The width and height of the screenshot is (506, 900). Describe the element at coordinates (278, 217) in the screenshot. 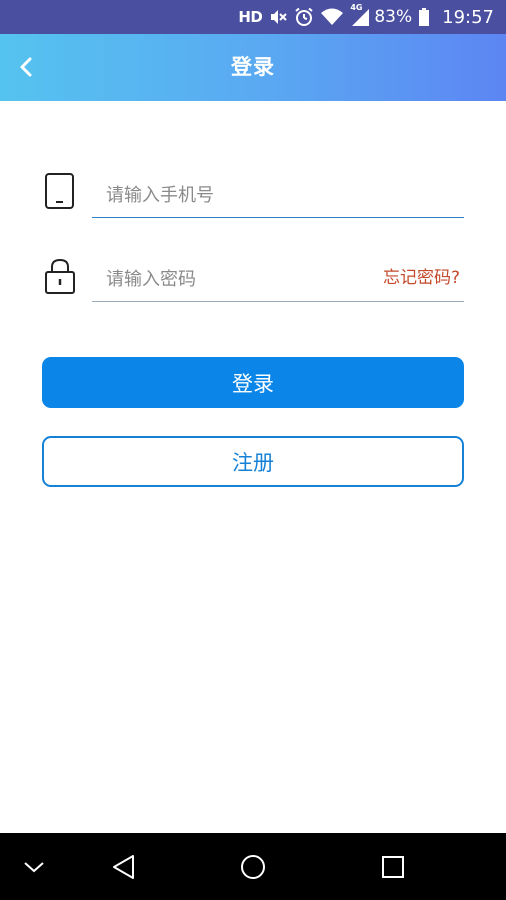

I see `phone-underline` at that location.